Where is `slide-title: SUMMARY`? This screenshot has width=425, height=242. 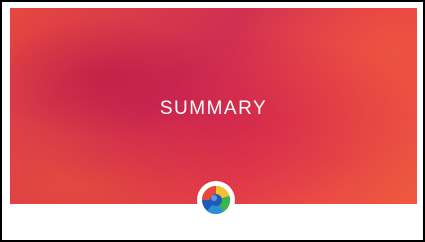
slide-title: SUMMARY is located at coordinates (213, 108).